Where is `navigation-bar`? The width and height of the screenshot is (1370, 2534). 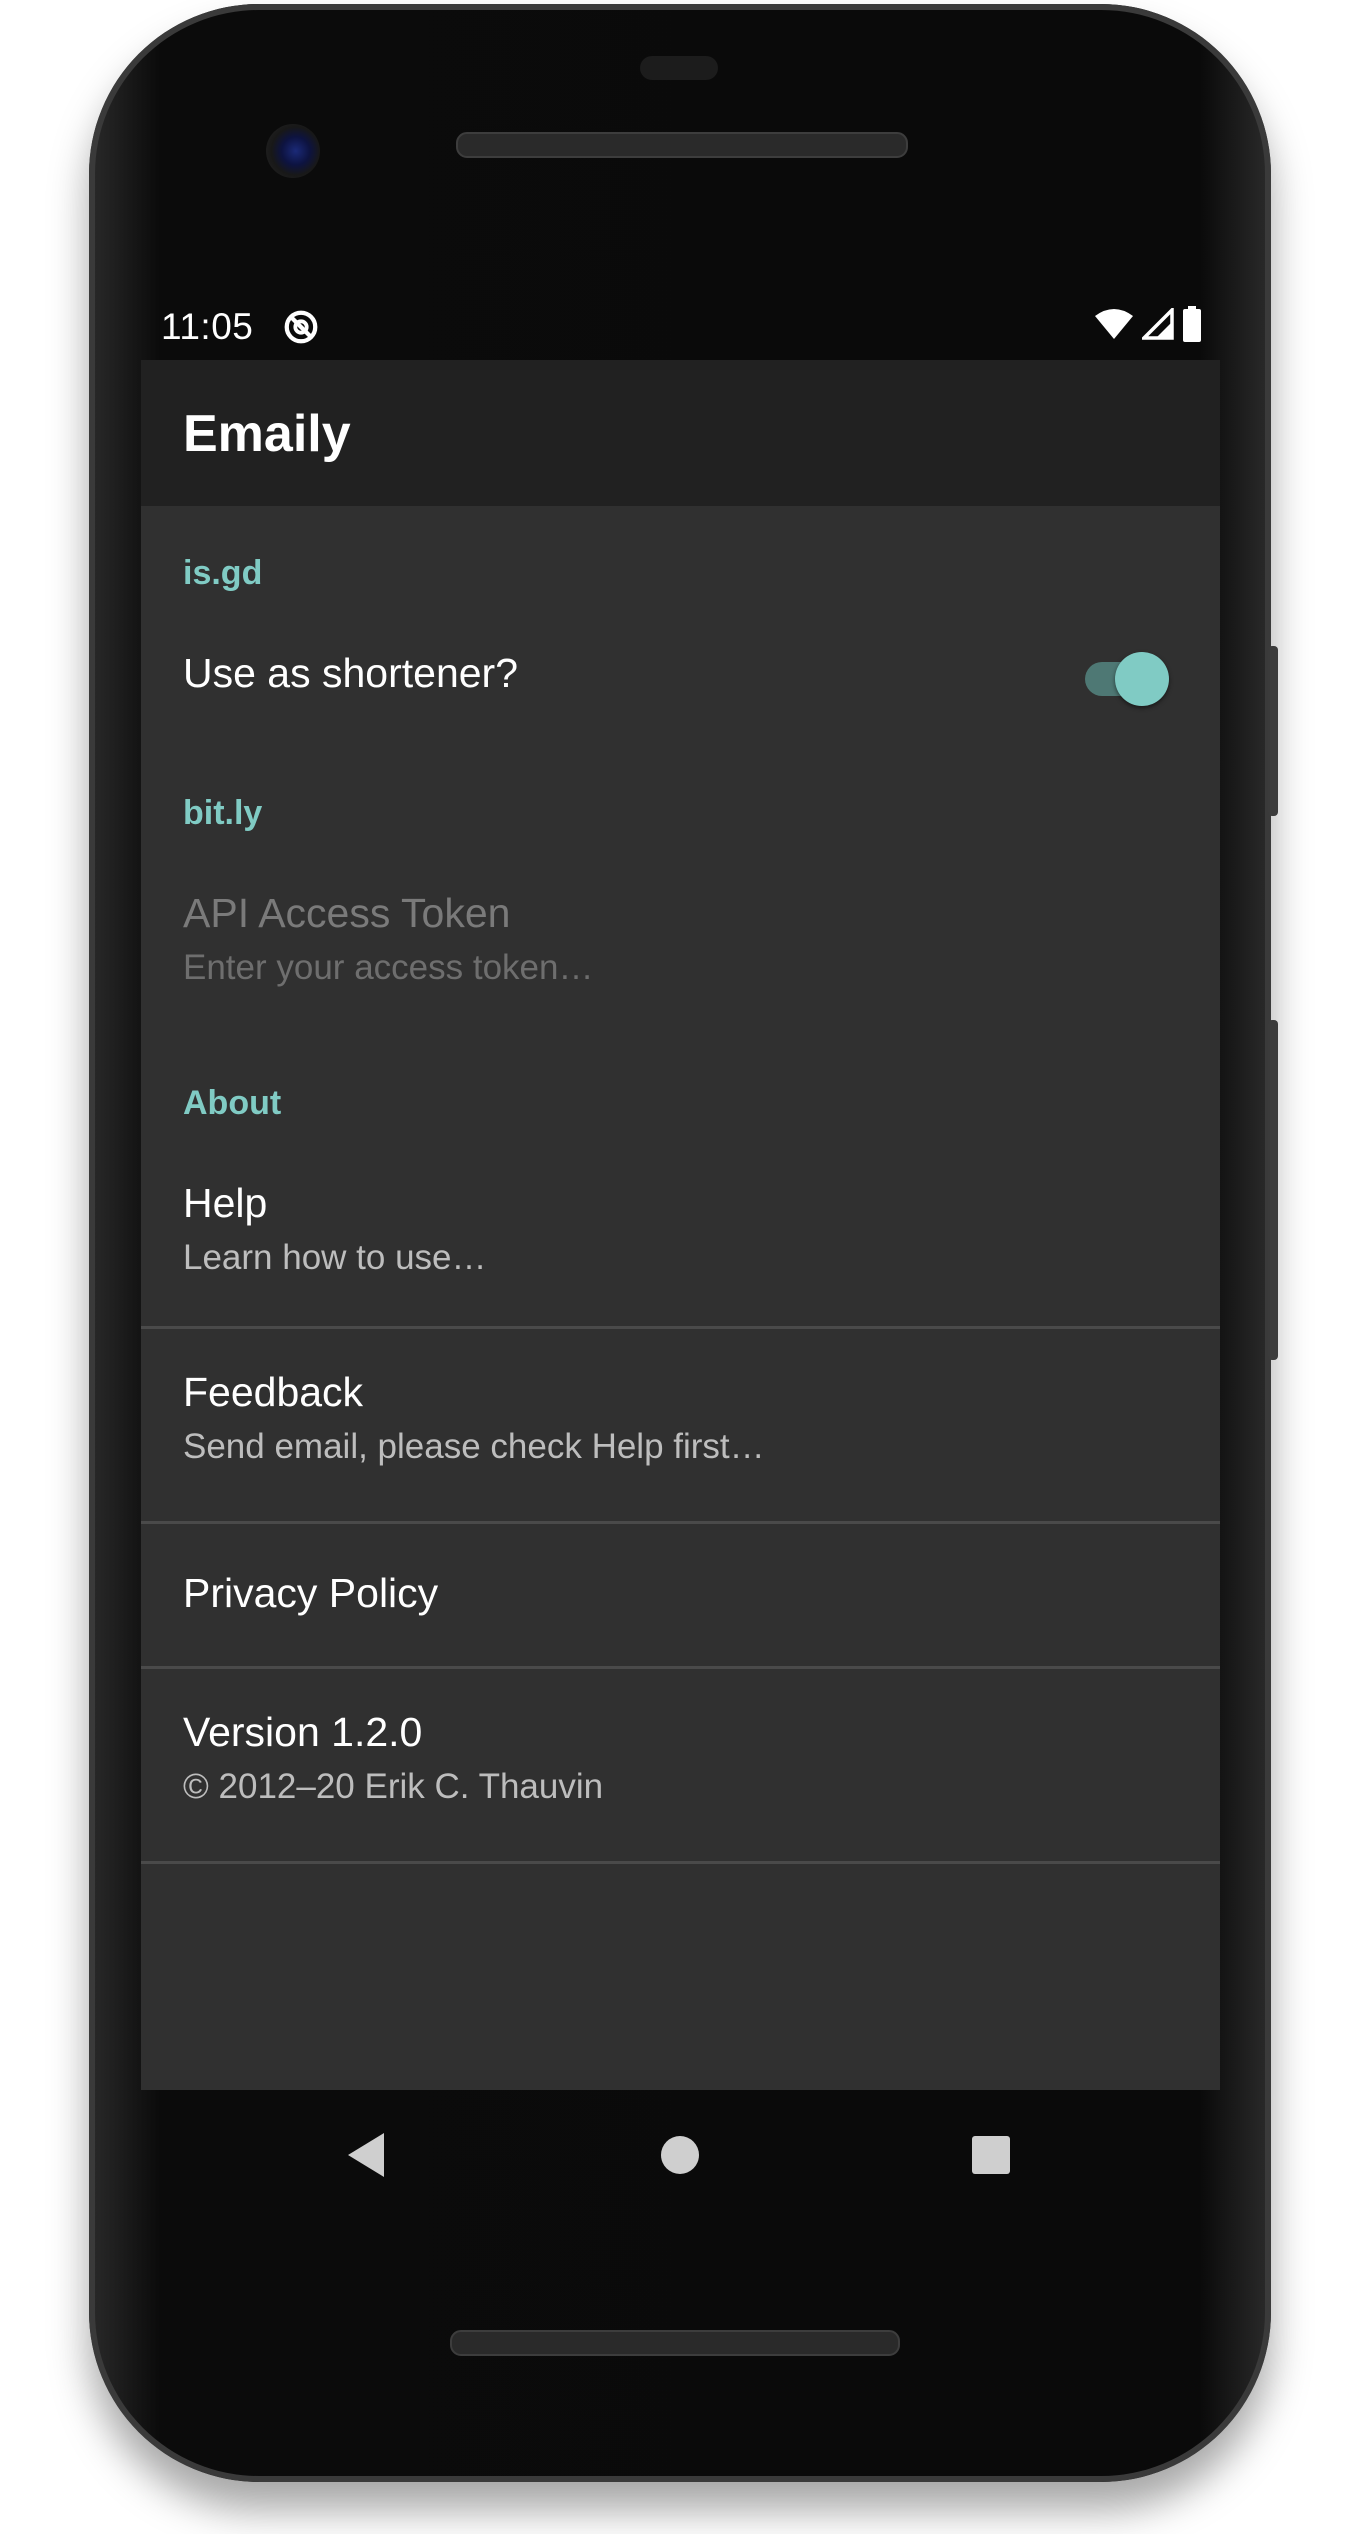
navigation-bar is located at coordinates (680, 2155).